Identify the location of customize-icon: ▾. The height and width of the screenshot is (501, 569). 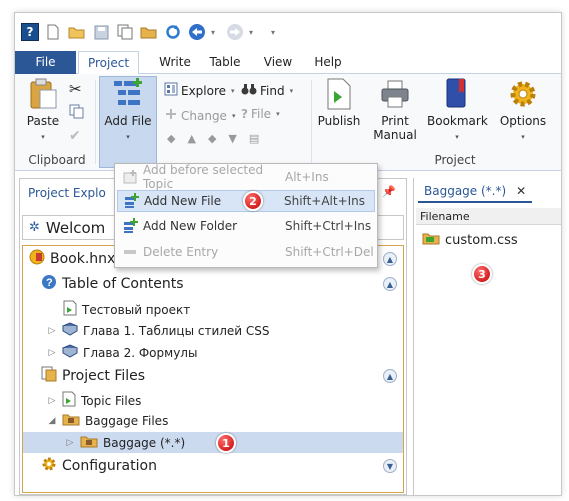
(276, 32).